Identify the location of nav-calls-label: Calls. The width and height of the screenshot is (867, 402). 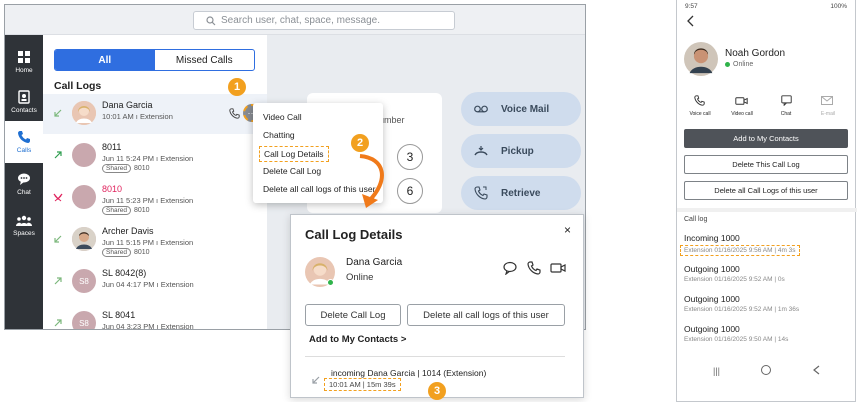
(24, 150).